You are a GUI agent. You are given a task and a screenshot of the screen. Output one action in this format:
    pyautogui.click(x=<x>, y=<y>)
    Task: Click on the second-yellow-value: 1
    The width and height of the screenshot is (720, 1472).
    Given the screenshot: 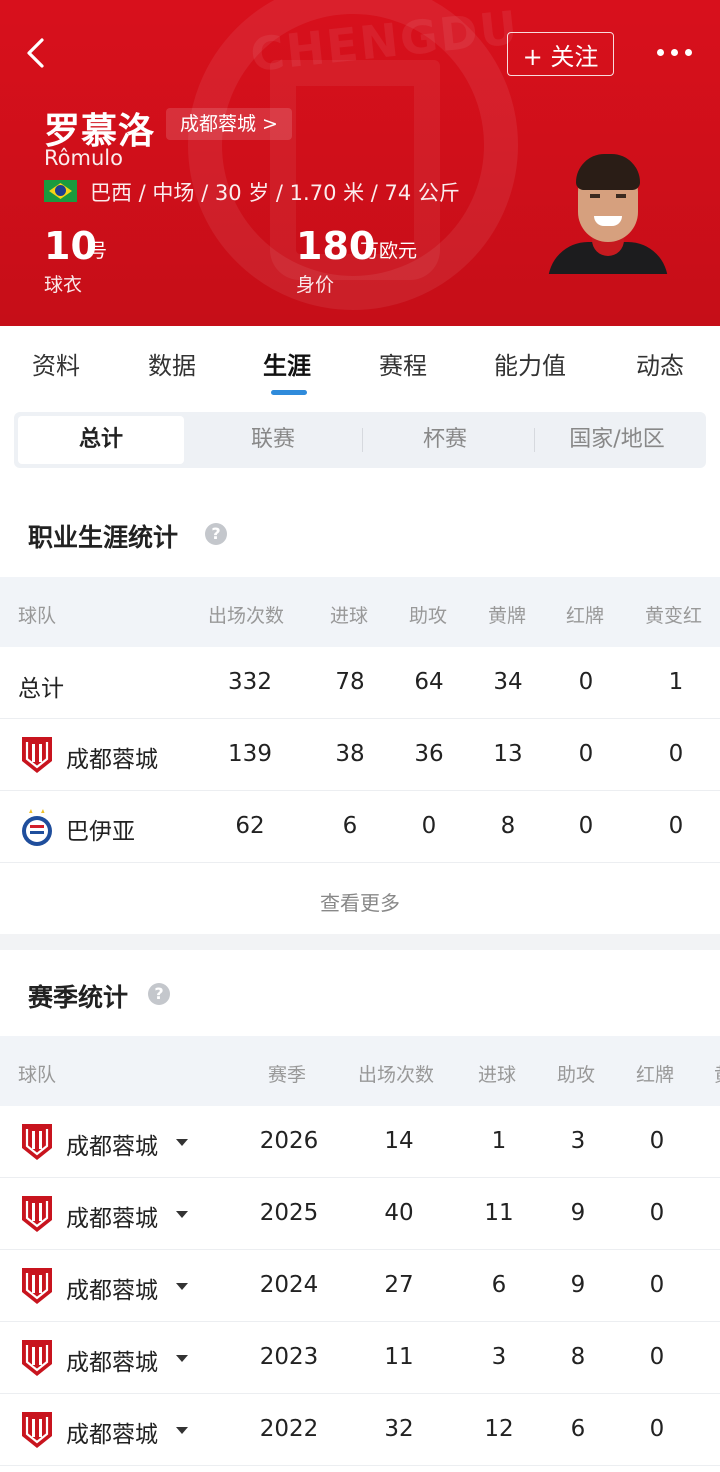 What is the action you would take?
    pyautogui.click(x=676, y=682)
    